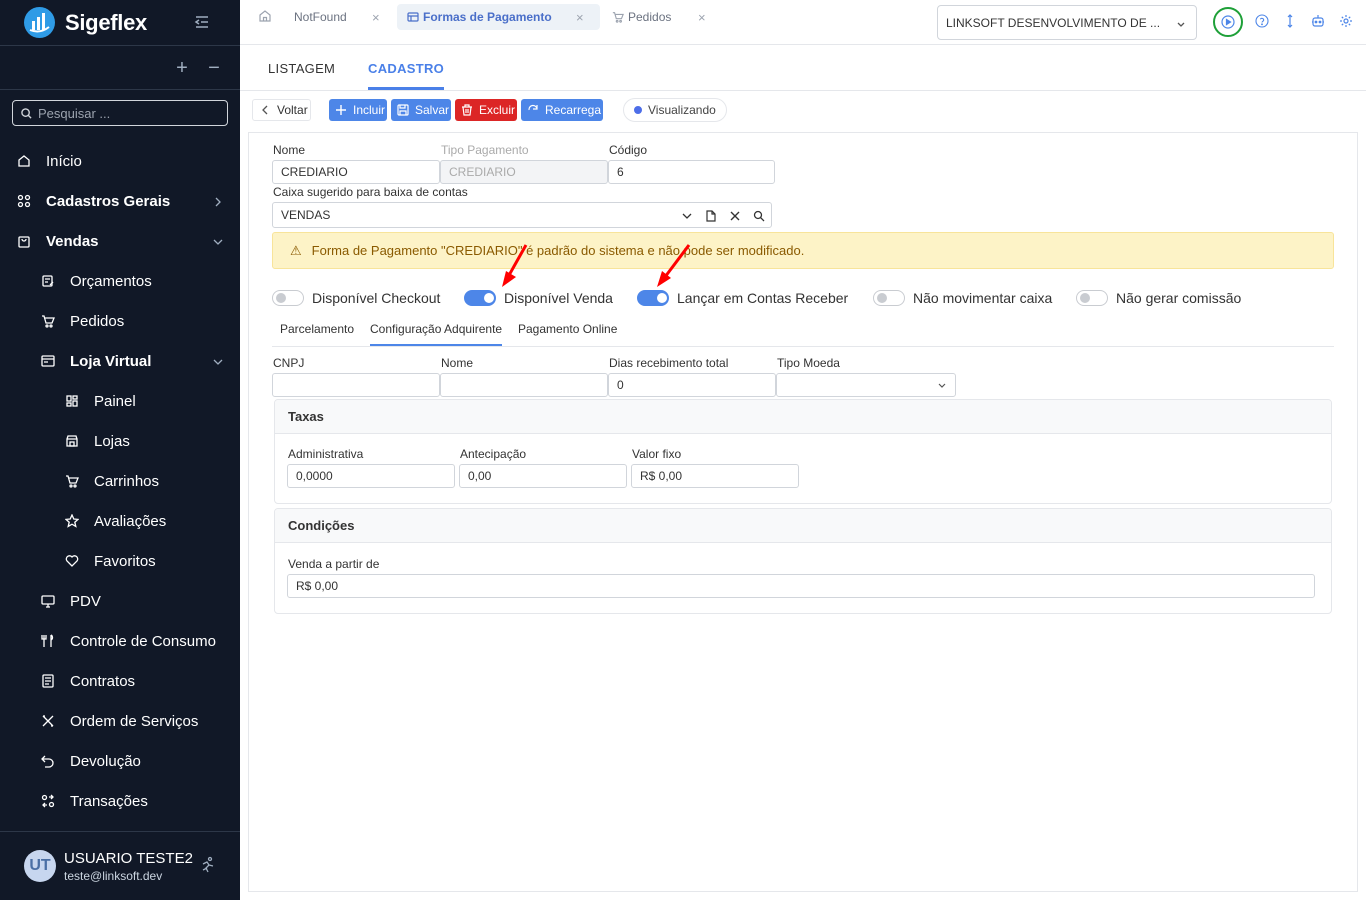 Image resolution: width=1366 pixels, height=900 pixels. I want to click on sidebar-item-inicio: Início, so click(120, 161).